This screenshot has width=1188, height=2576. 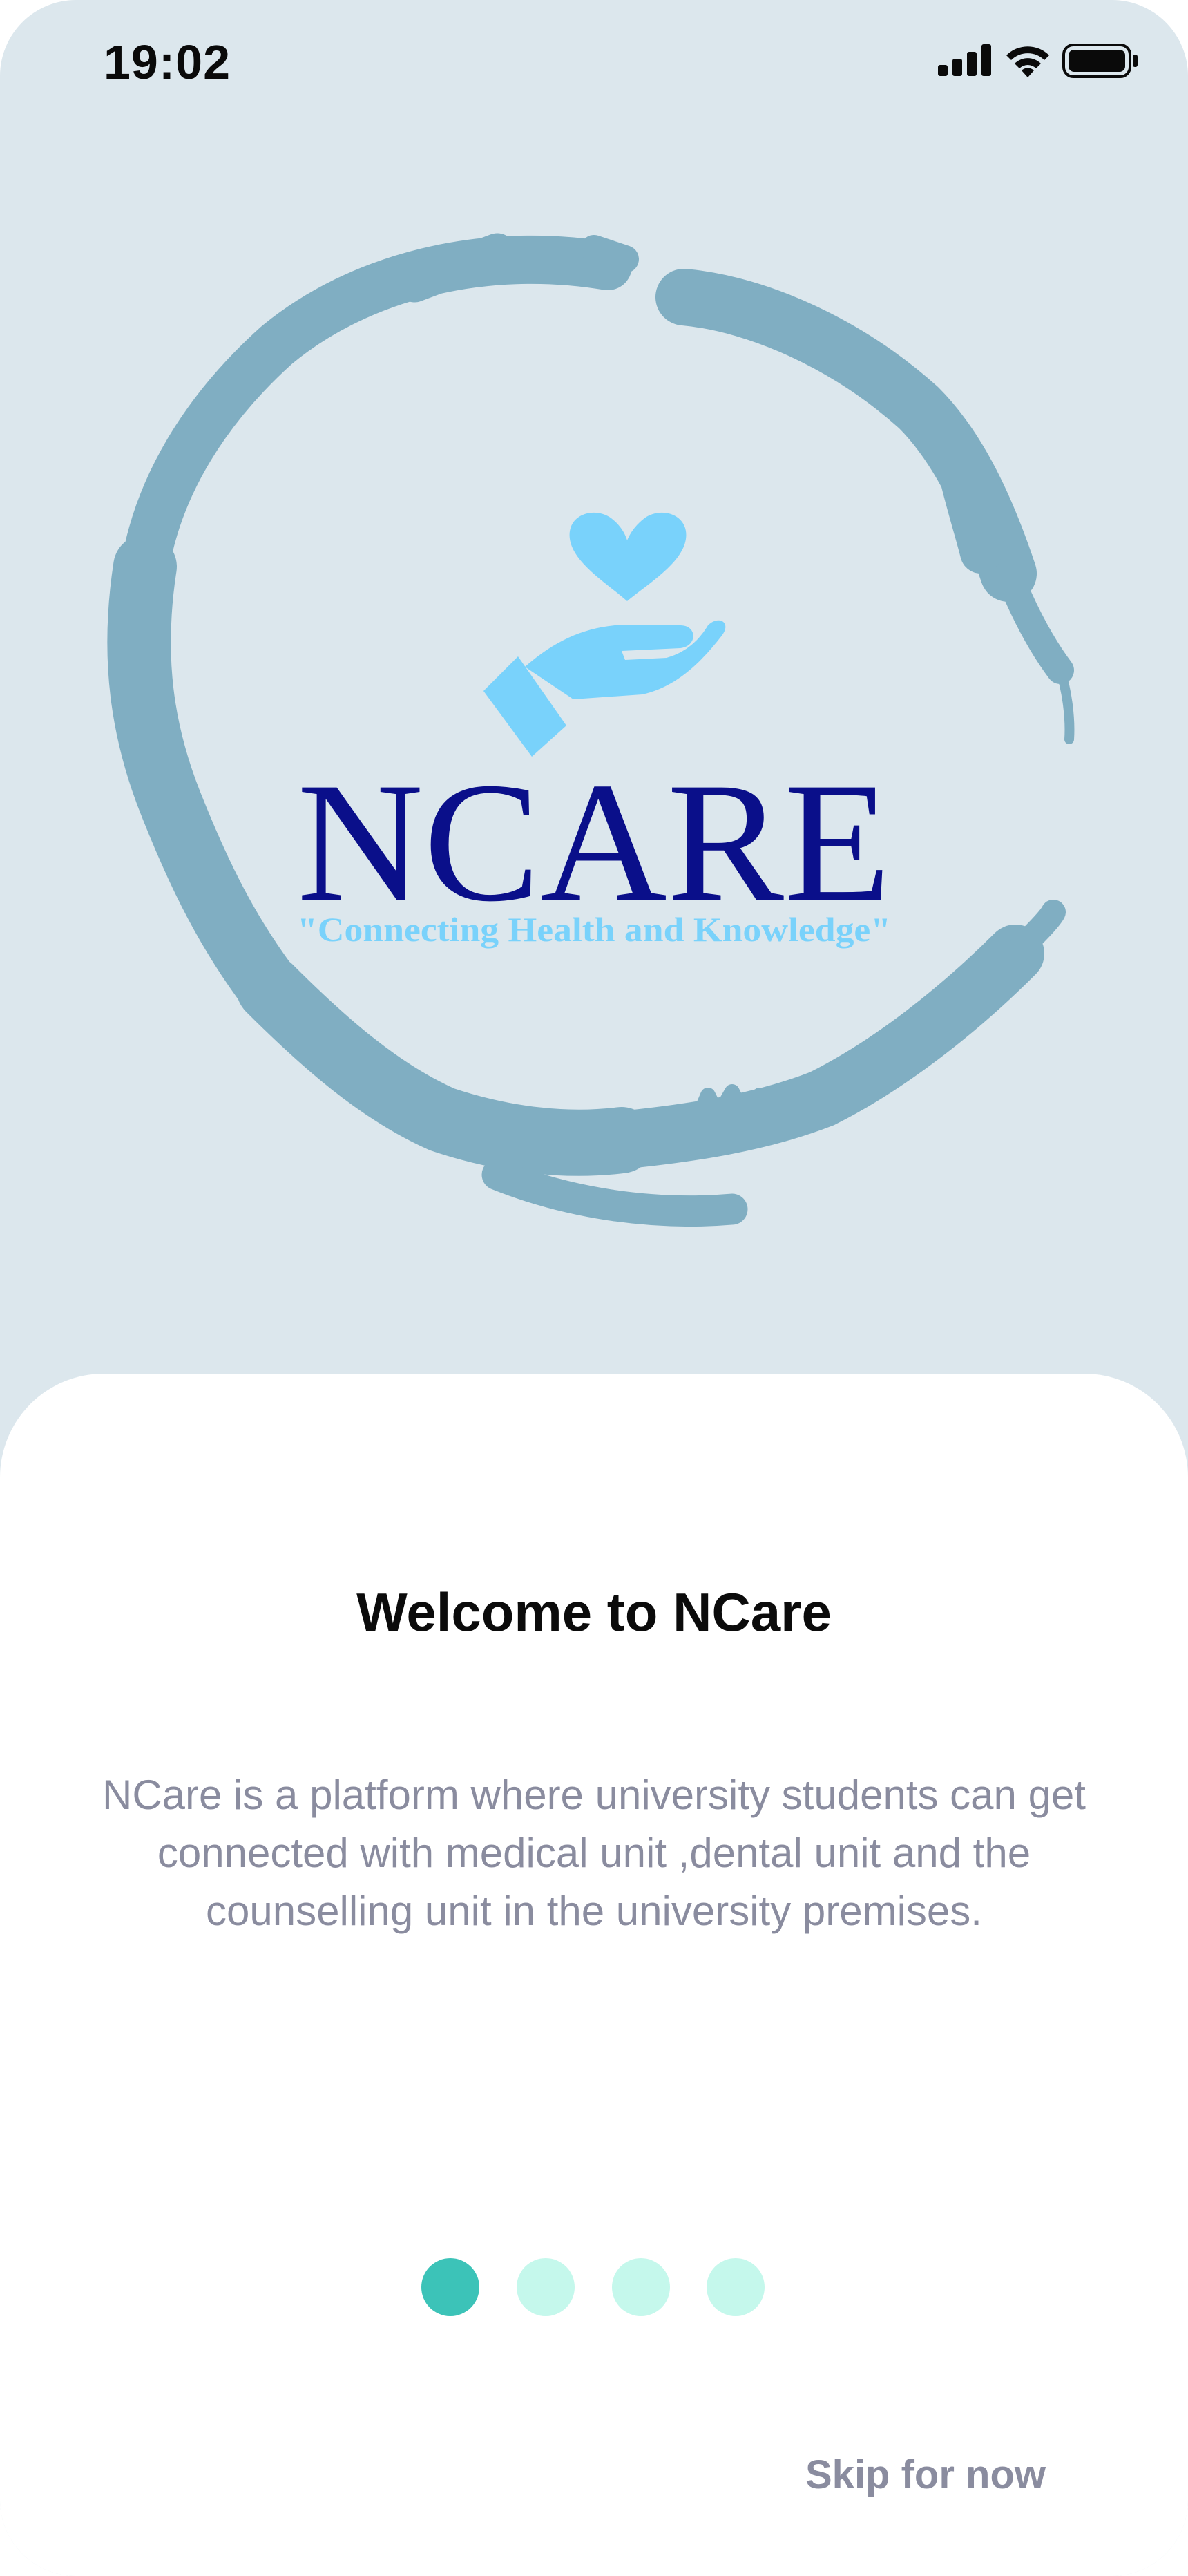 I want to click on heart-icon, so click(x=628, y=556).